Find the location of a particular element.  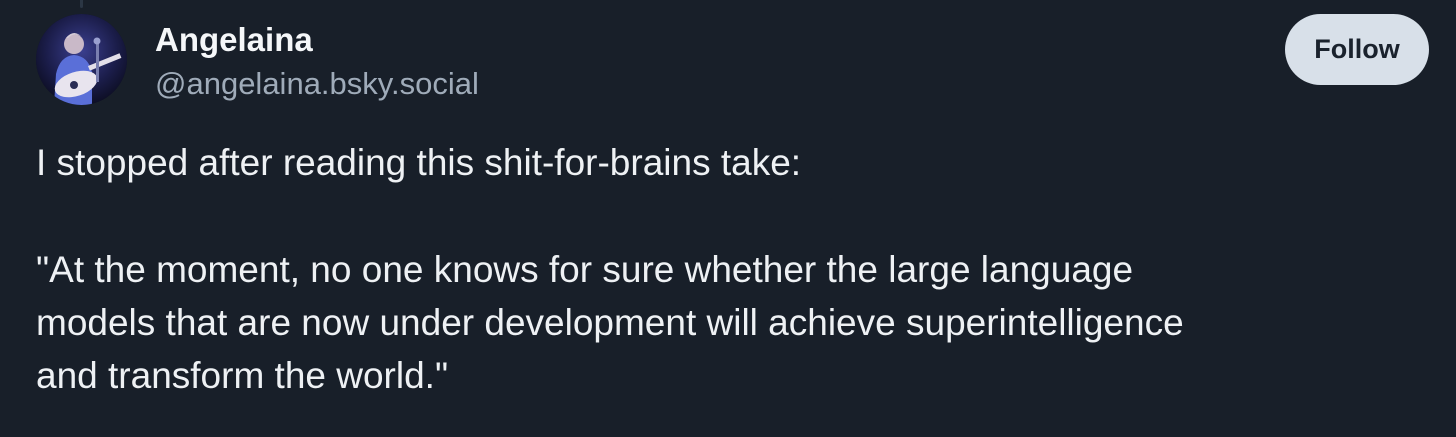

post-text-line: and transform the world." is located at coordinates (242, 375).